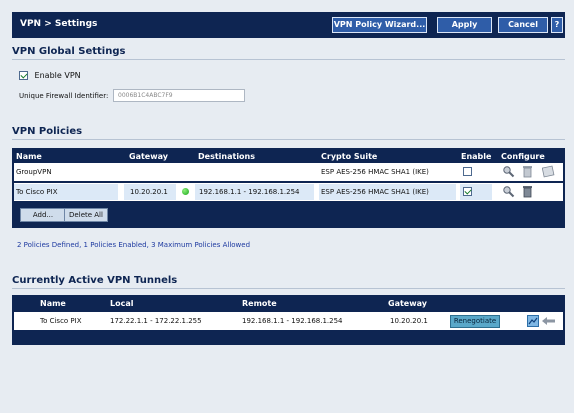 This screenshot has width=574, height=413. I want to click on enable-vpn-checkbox, so click(23, 75).